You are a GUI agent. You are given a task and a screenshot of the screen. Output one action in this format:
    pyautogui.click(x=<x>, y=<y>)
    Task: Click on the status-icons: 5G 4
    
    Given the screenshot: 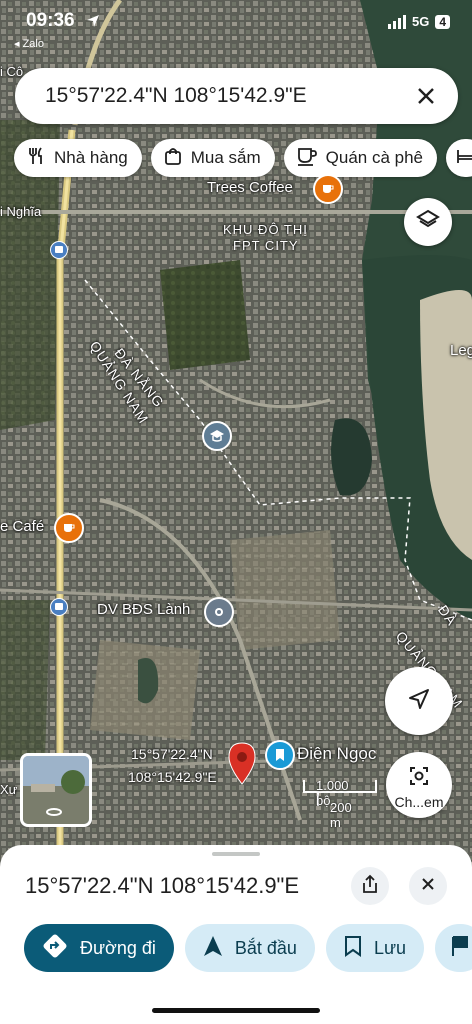 What is the action you would take?
    pyautogui.click(x=418, y=21)
    